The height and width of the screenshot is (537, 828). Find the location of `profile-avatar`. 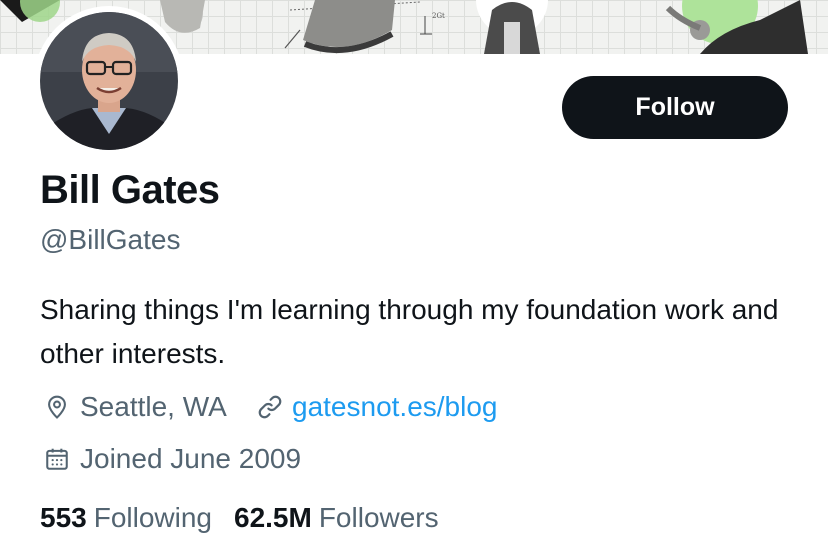

profile-avatar is located at coordinates (109, 81).